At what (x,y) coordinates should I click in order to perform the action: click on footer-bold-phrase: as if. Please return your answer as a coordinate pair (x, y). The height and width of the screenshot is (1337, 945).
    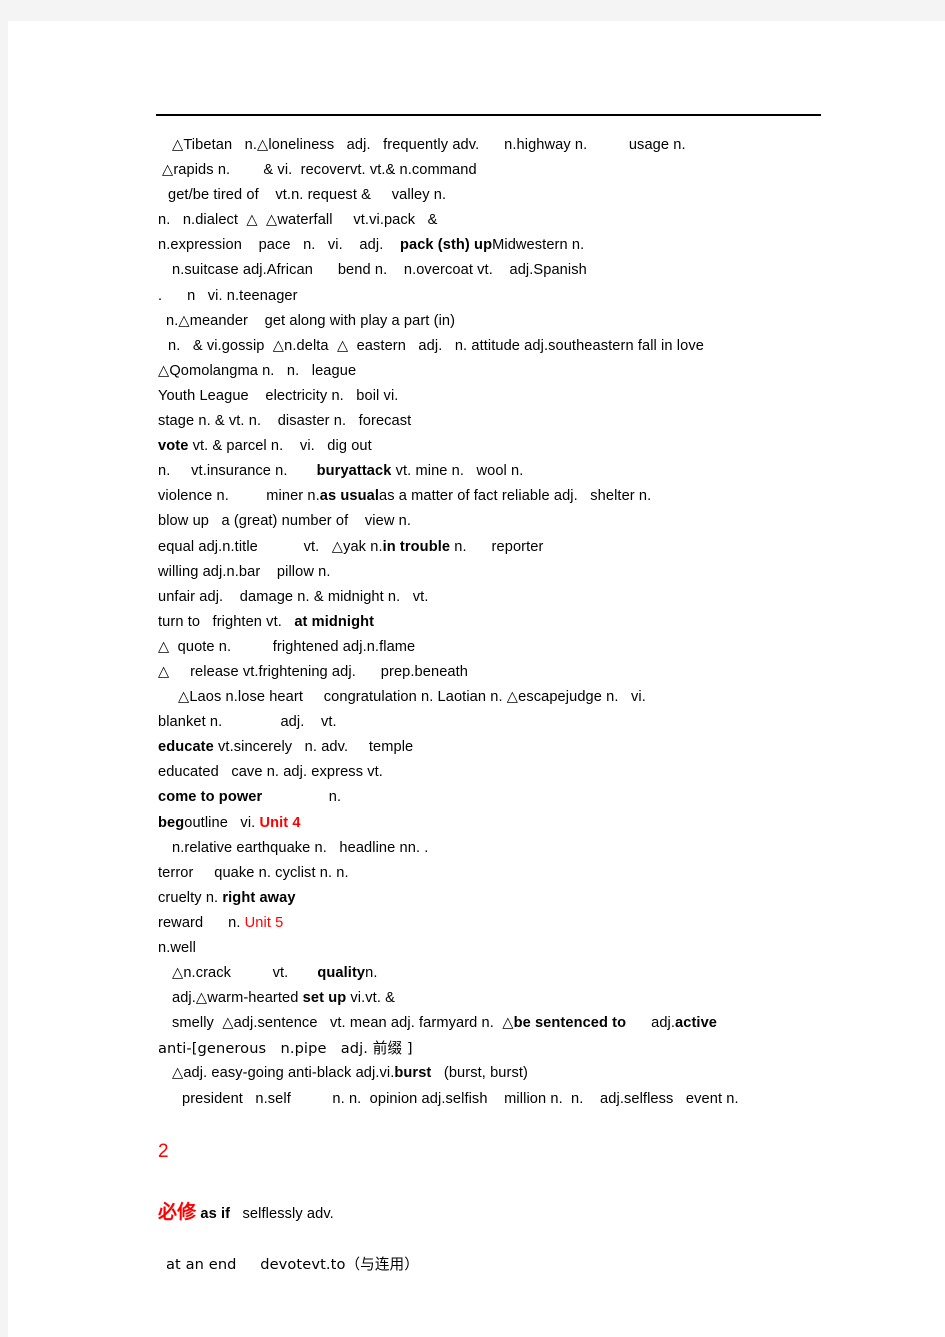
    Looking at the image, I should click on (213, 1213).